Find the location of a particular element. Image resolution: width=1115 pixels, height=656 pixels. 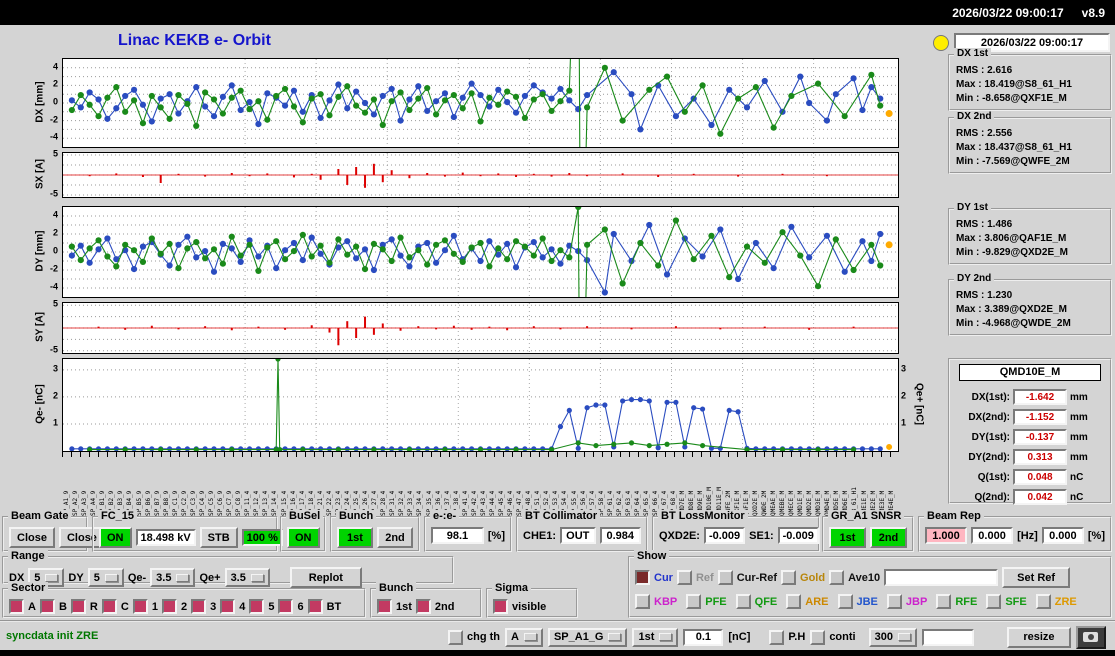

dy-1st-max: Max : 3.806@QAF1E_M is located at coordinates (1011, 238).